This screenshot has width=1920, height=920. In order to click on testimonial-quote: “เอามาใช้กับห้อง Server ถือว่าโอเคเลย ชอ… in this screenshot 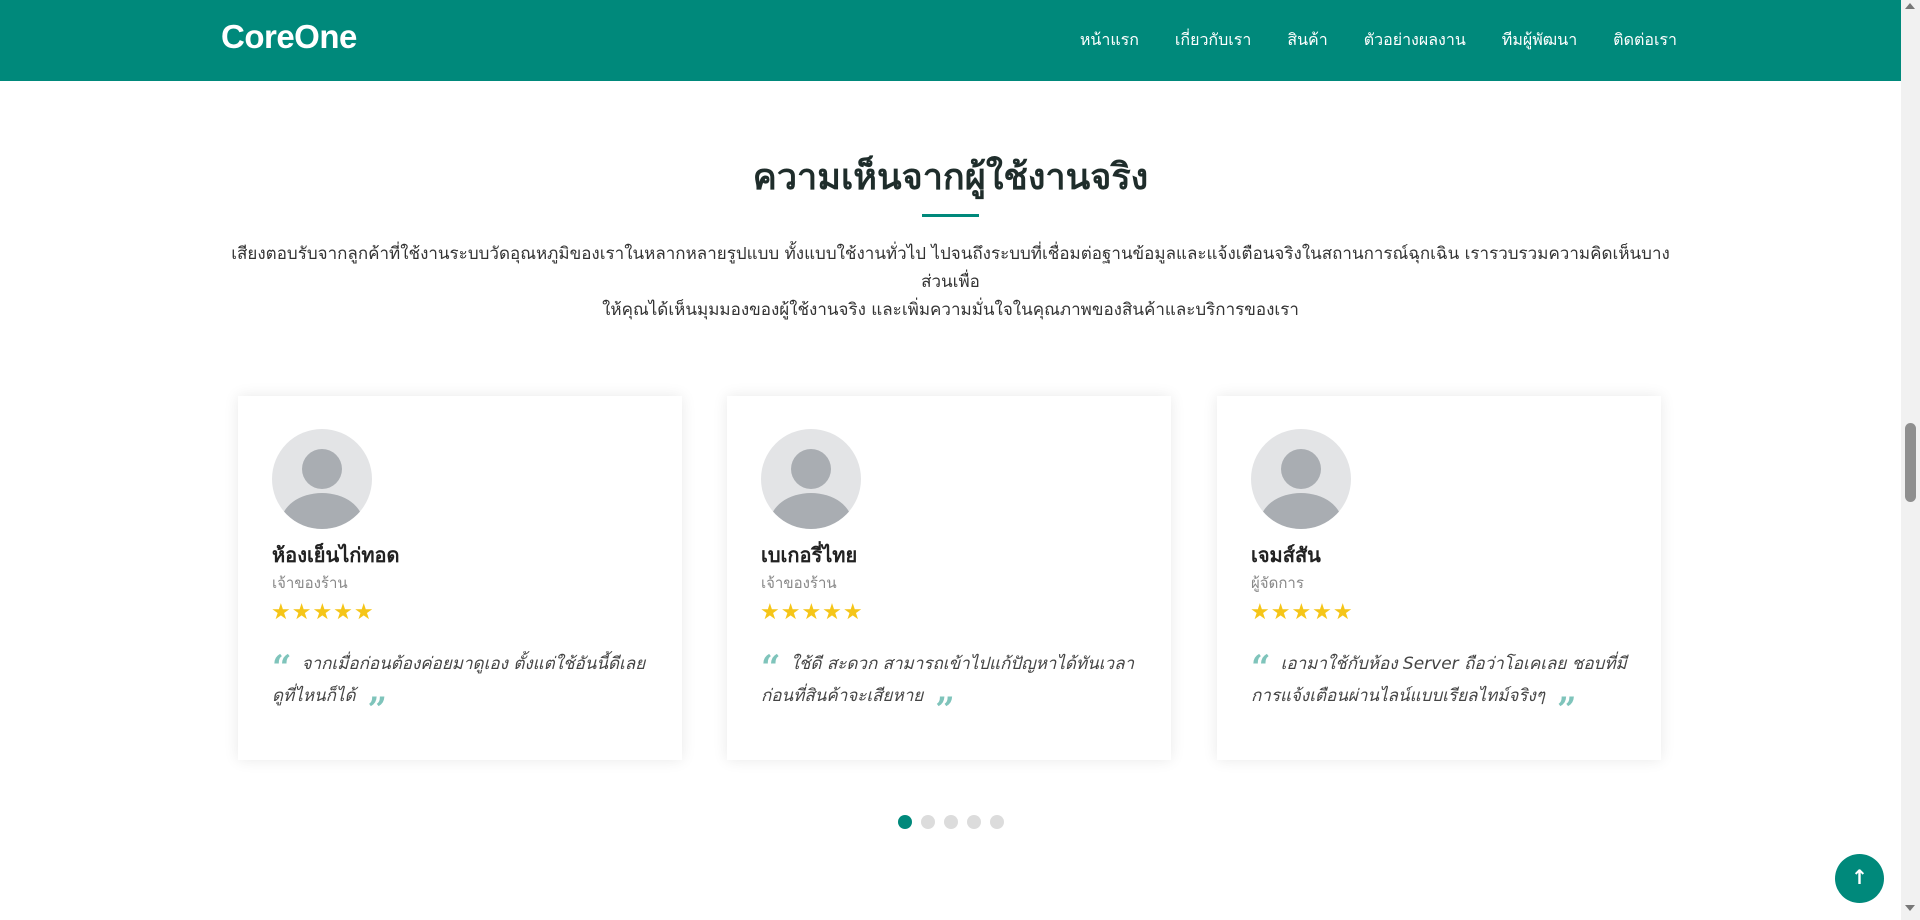, I will do `click(1443, 687)`.